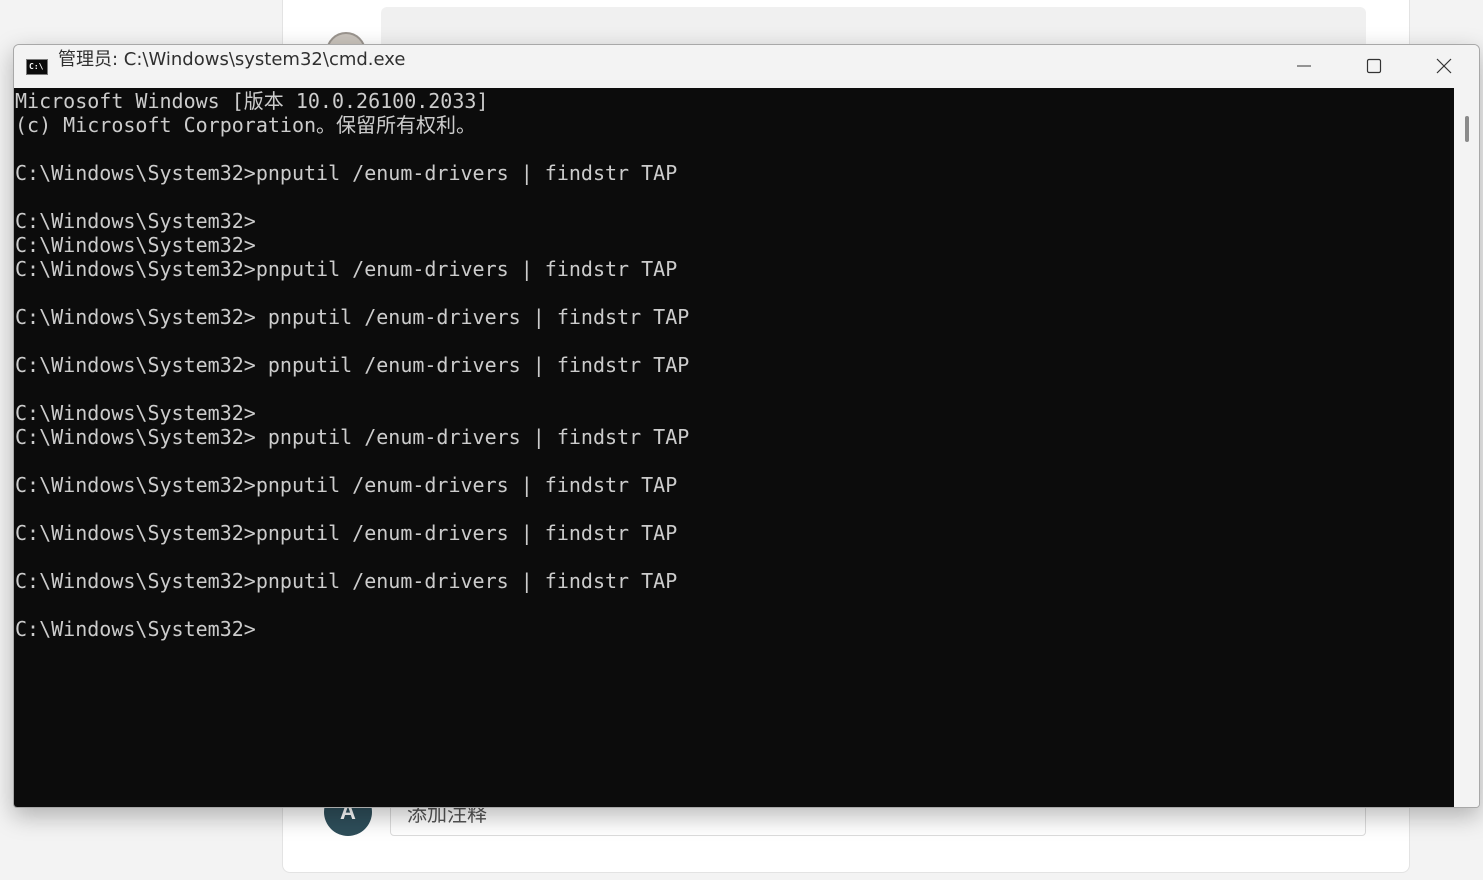 This screenshot has width=1483, height=880. Describe the element at coordinates (246, 125) in the screenshot. I see `console-line: (c) Microsoft Corporation。保留所有权利。` at that location.